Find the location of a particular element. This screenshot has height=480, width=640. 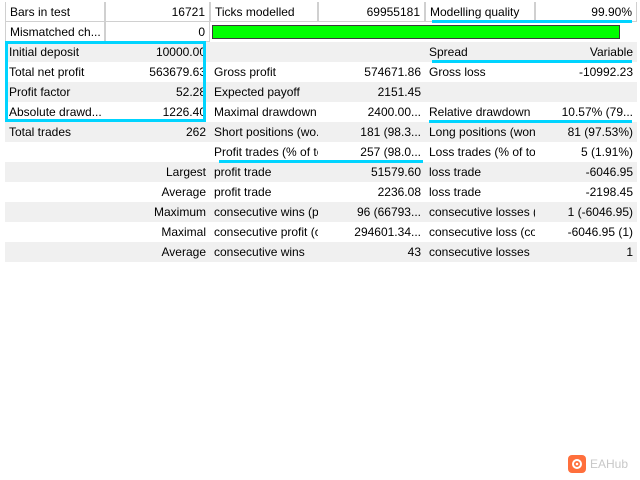

label-average-consecutive: Average is located at coordinates (183, 252).